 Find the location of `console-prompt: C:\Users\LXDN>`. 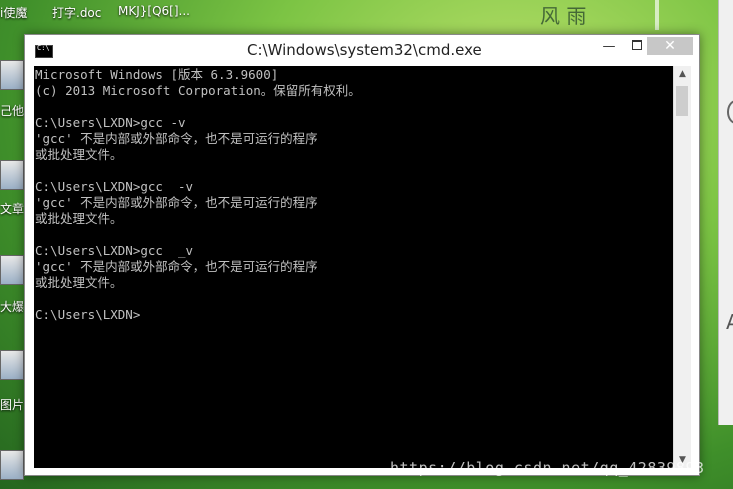

console-prompt: C:\Users\LXDN> is located at coordinates (87, 315).